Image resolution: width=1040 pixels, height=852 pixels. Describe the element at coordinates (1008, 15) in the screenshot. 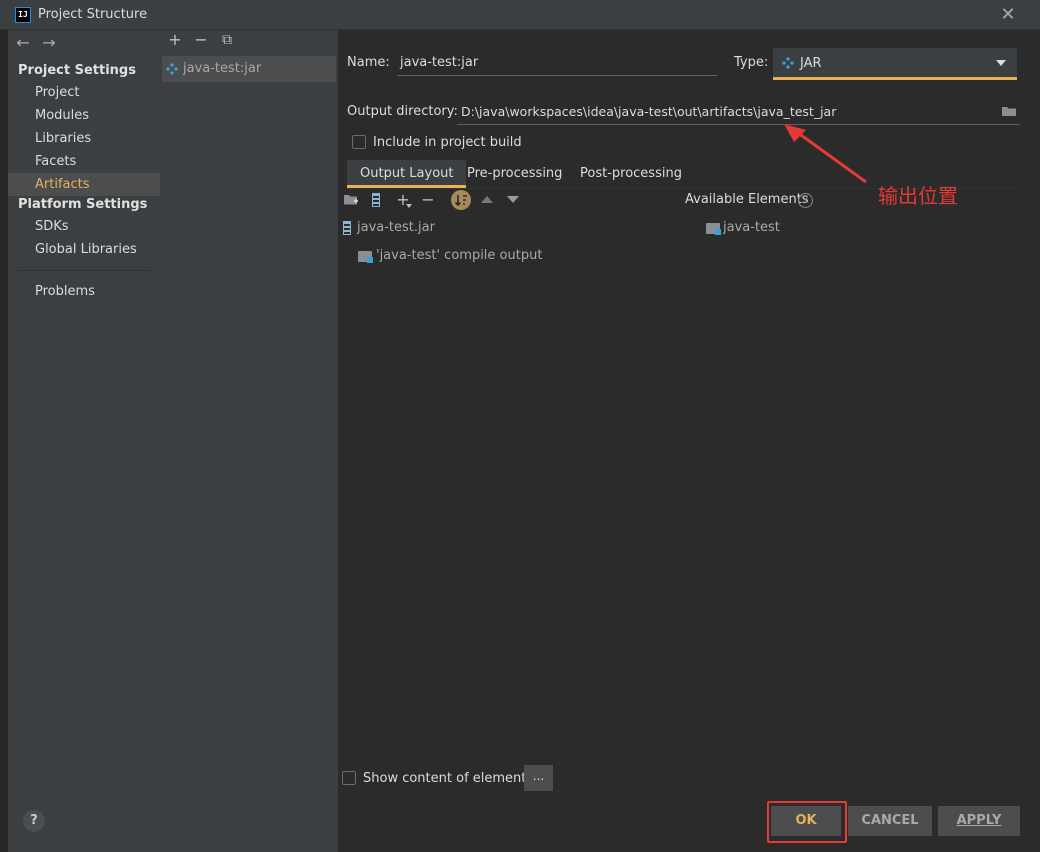

I see `close-window-button: ✕` at that location.